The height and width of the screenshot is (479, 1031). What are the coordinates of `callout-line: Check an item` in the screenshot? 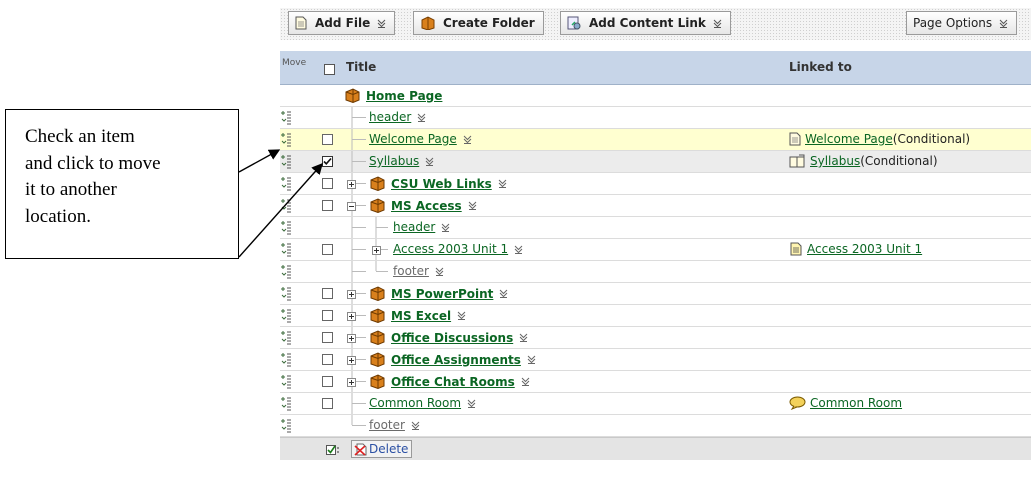 It's located at (80, 136).